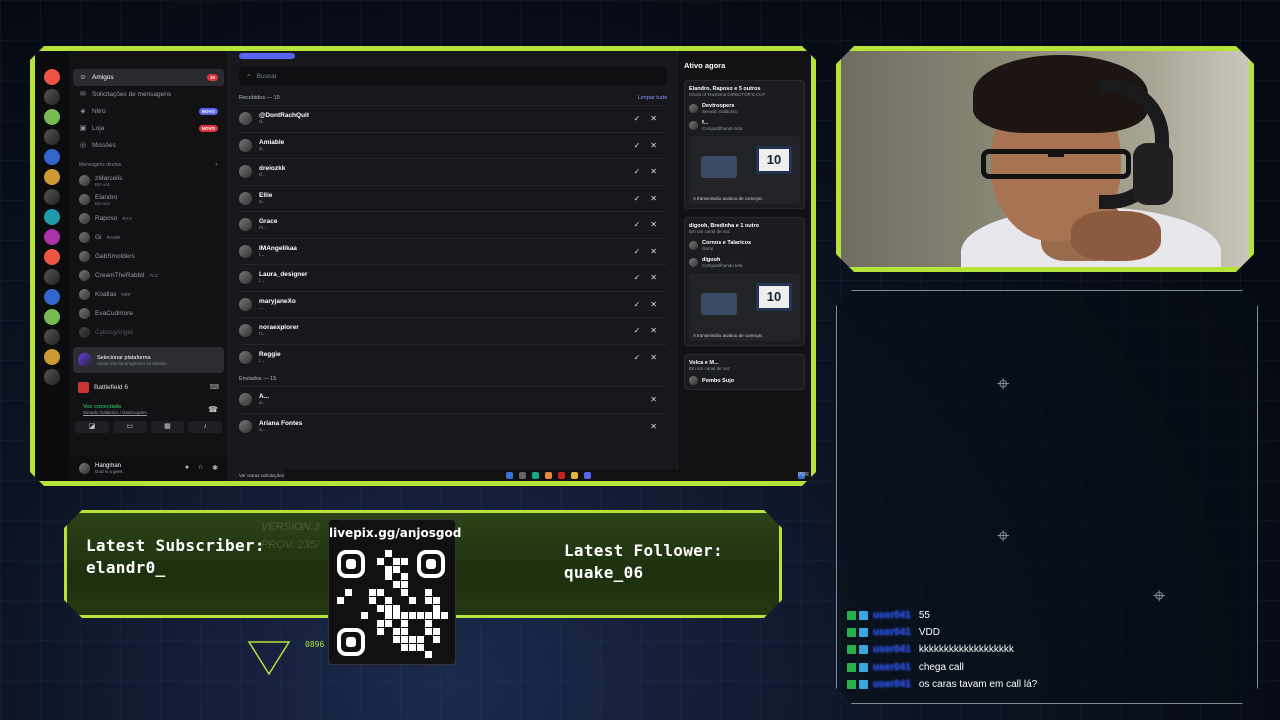 Image resolution: width=1280 pixels, height=720 pixels. Describe the element at coordinates (574, 475) in the screenshot. I see `folder-icon` at that location.